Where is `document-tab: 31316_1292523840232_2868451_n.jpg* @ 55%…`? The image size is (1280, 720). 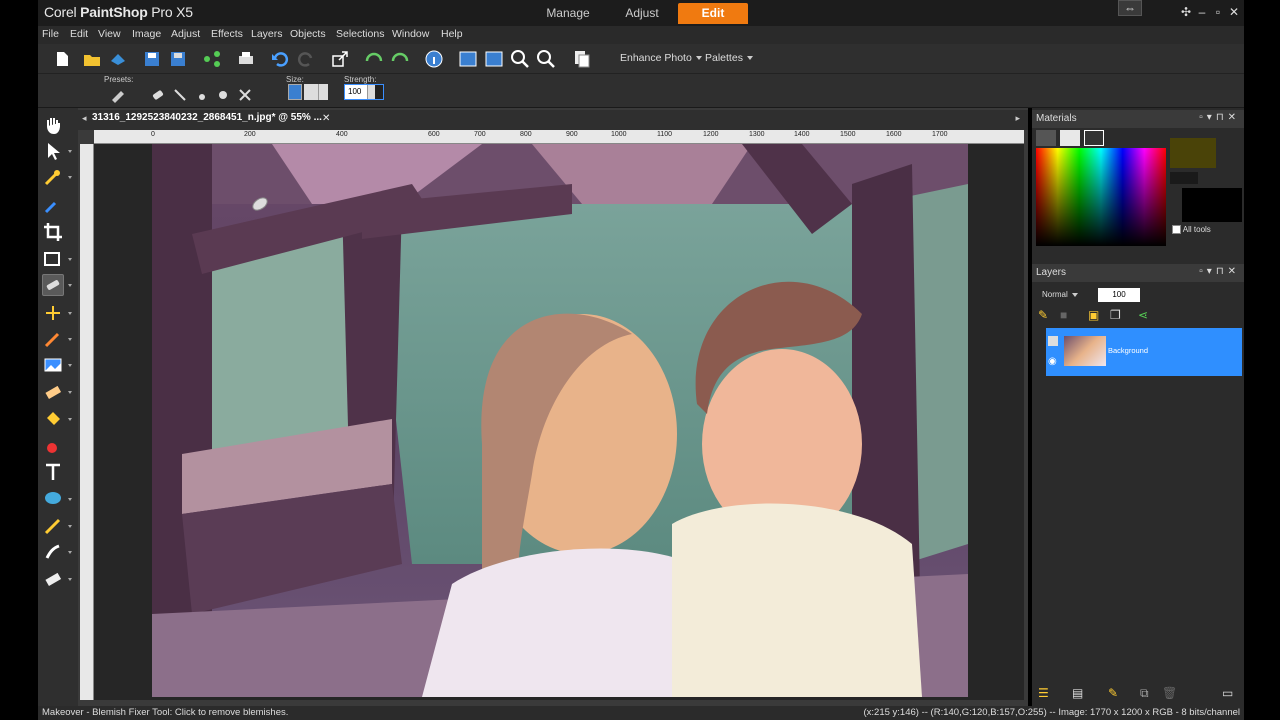
document-tab: 31316_1292523840232_2868451_n.jpg* @ 55%… is located at coordinates (207, 117).